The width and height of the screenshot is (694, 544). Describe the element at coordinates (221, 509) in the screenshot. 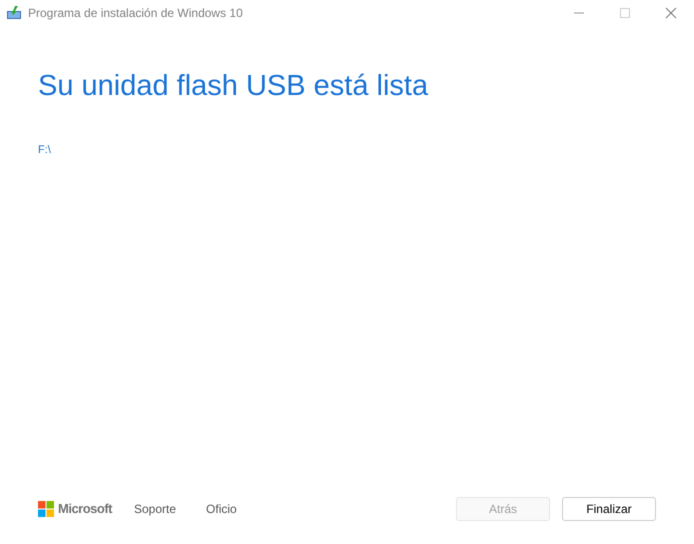

I see `footer-link: Oficio` at that location.